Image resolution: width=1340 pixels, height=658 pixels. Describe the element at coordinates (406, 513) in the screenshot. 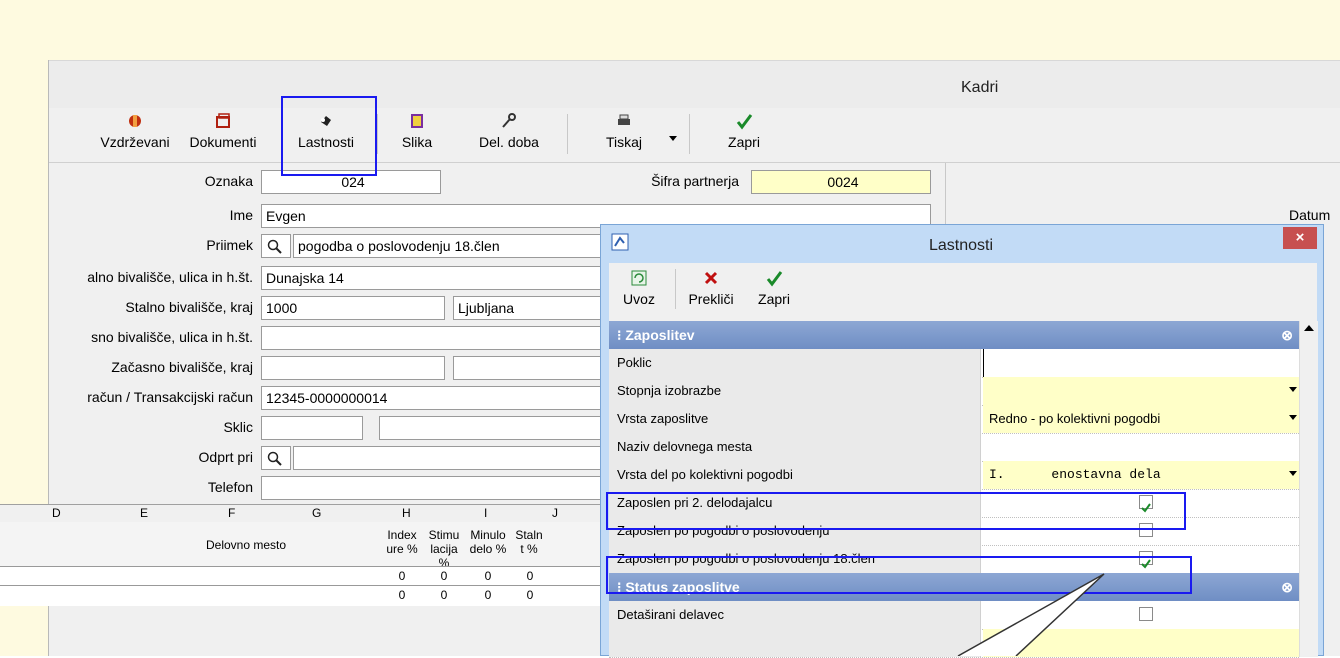

I see `grid-col-h: H` at that location.